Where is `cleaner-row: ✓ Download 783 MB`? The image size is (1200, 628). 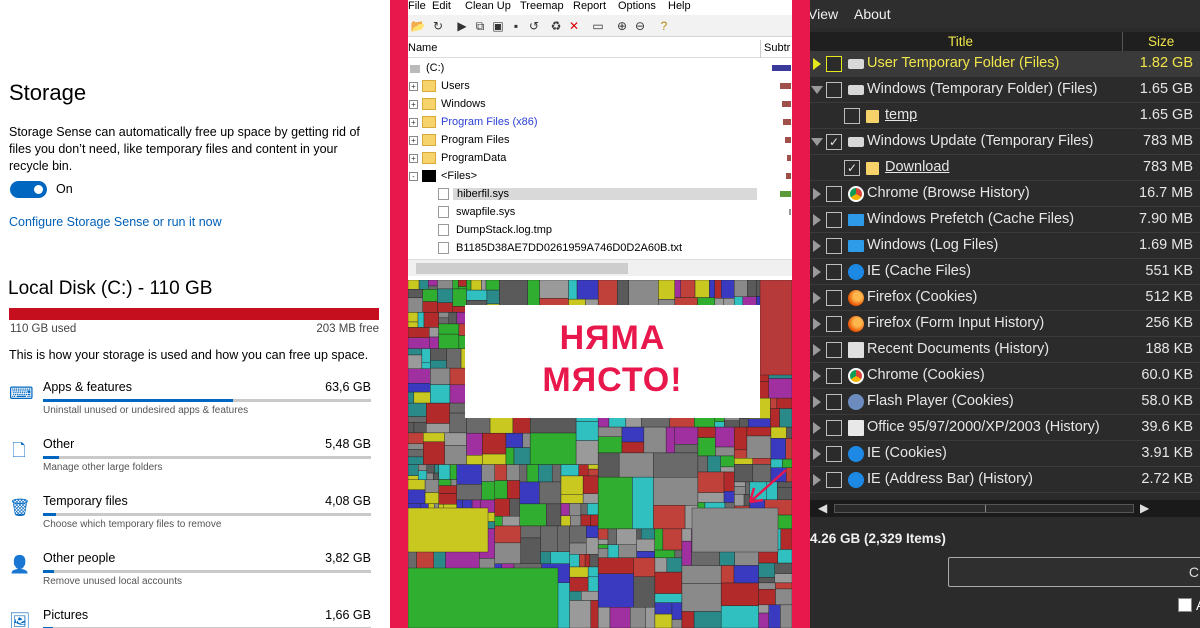
cleaner-row: ✓ Download 783 MB is located at coordinates (1005, 168).